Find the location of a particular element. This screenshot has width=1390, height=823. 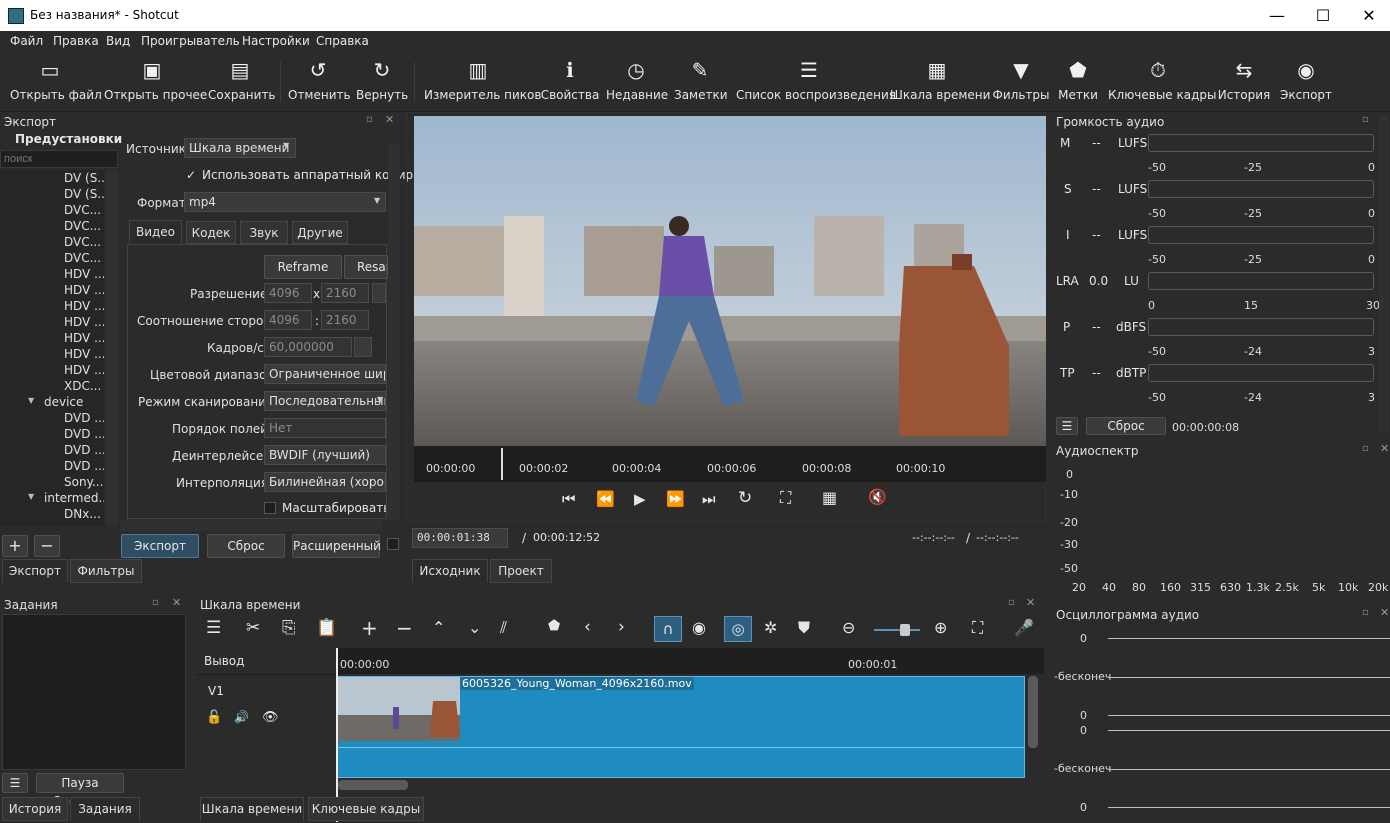

reframe-button: Reframe is located at coordinates (303, 267).